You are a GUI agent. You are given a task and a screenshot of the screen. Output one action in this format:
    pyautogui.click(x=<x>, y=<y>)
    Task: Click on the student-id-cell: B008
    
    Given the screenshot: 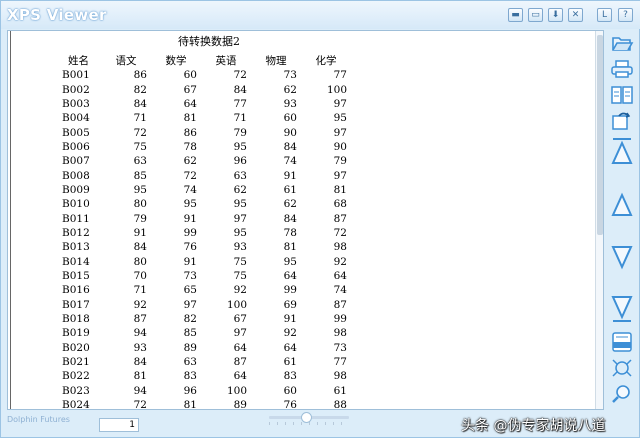 What is the action you would take?
    pyautogui.click(x=76, y=175)
    